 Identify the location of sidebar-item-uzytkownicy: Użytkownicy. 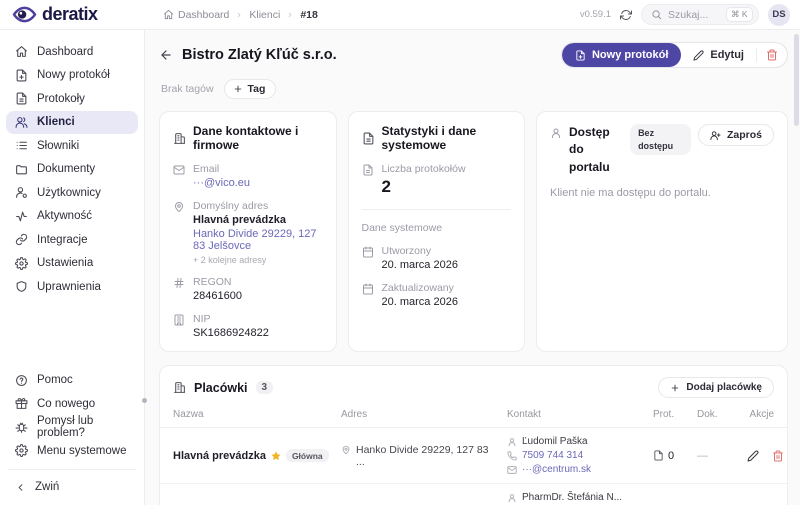
(72, 193).